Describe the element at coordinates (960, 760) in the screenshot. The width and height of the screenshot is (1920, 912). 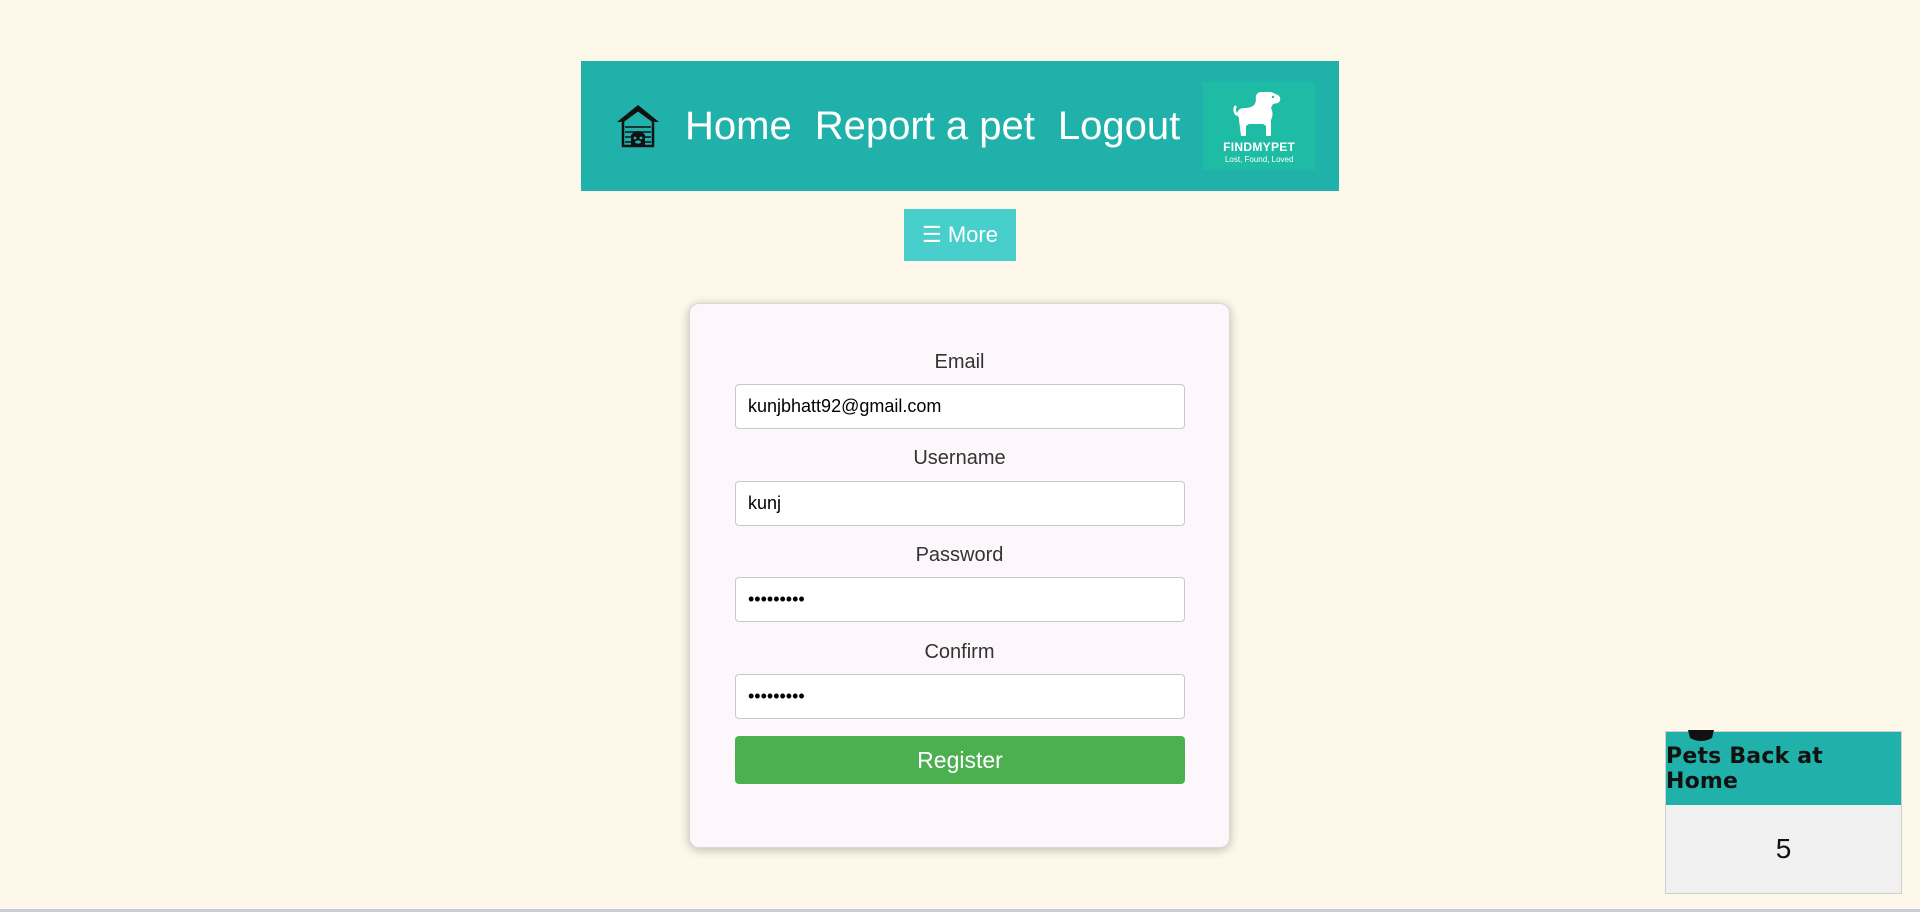
I see `register-button: Register` at that location.